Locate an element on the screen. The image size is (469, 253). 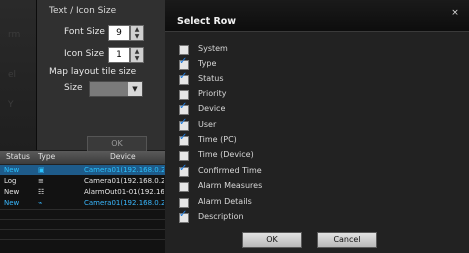
close-icon: × is located at coordinates (455, 13).